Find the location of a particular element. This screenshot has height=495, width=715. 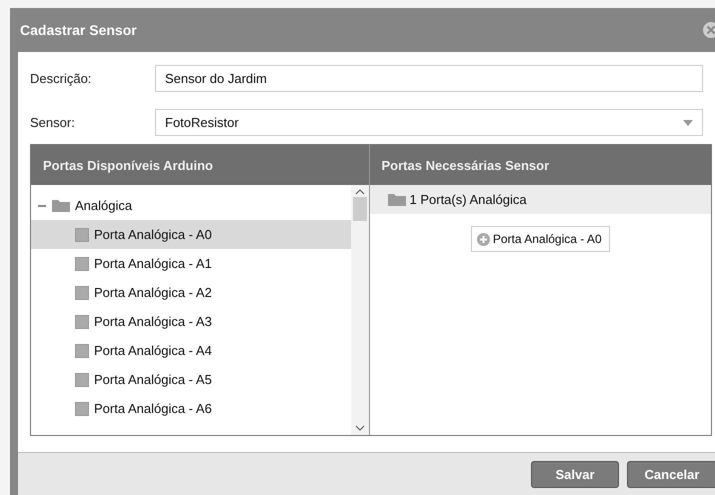

description-field: Sensor do Jardim is located at coordinates (429, 78).